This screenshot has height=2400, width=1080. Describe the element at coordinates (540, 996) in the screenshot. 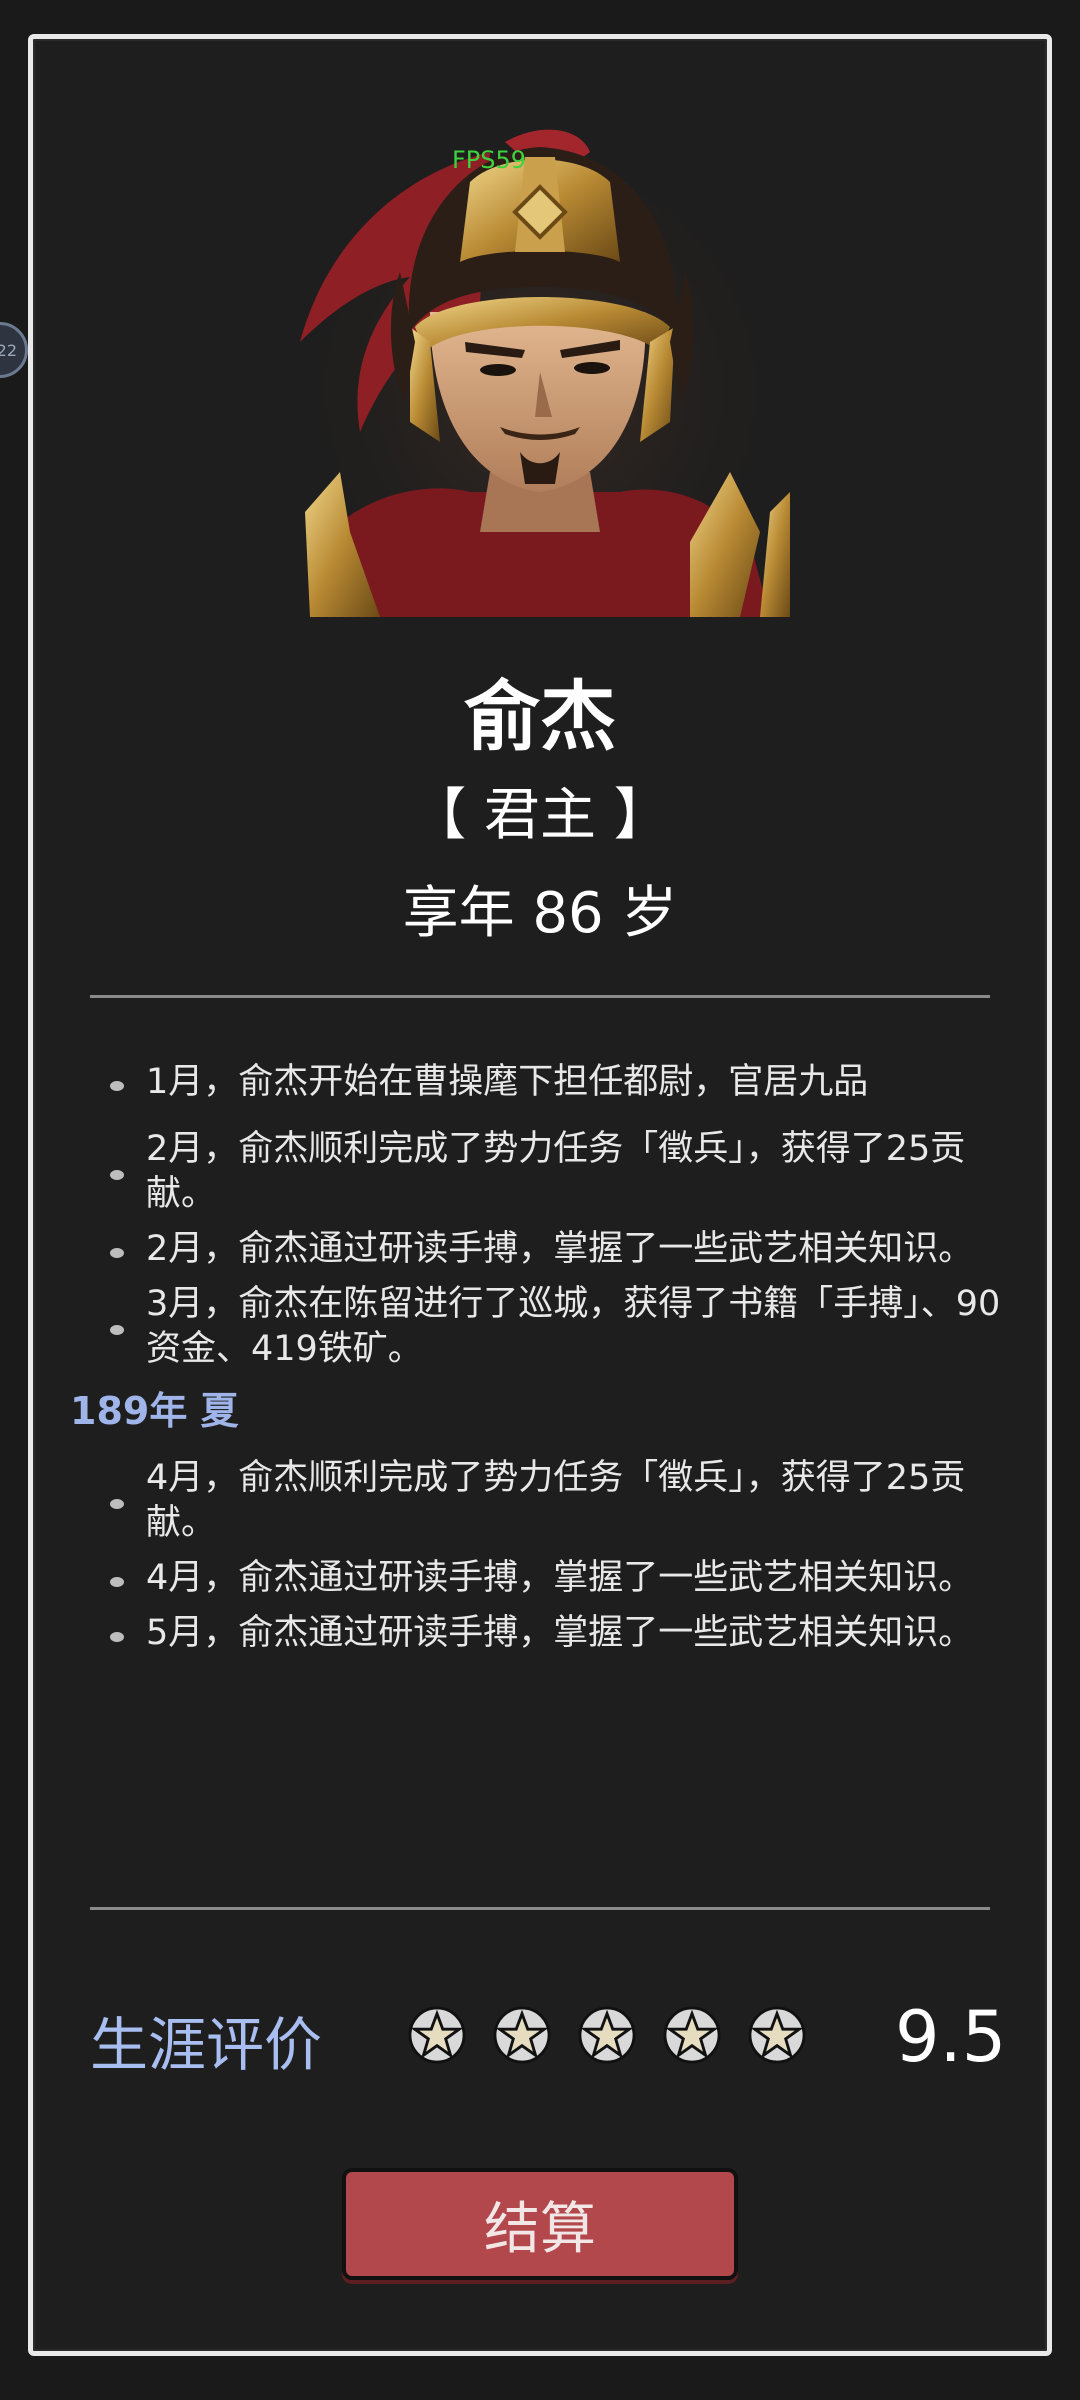

I see `divider-top` at that location.